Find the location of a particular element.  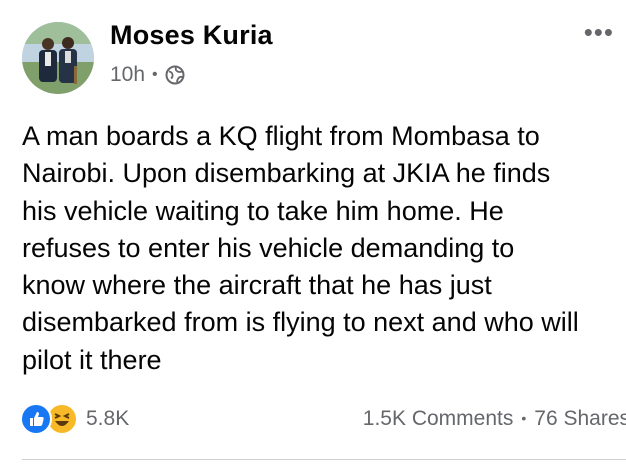

shares-count: 76 Shares is located at coordinates (580, 418).